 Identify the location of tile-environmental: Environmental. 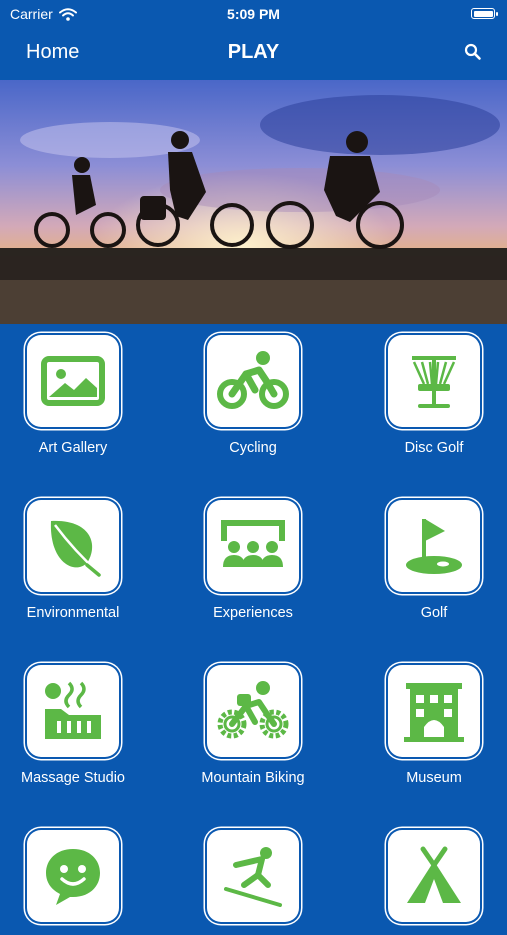
(81, 560).